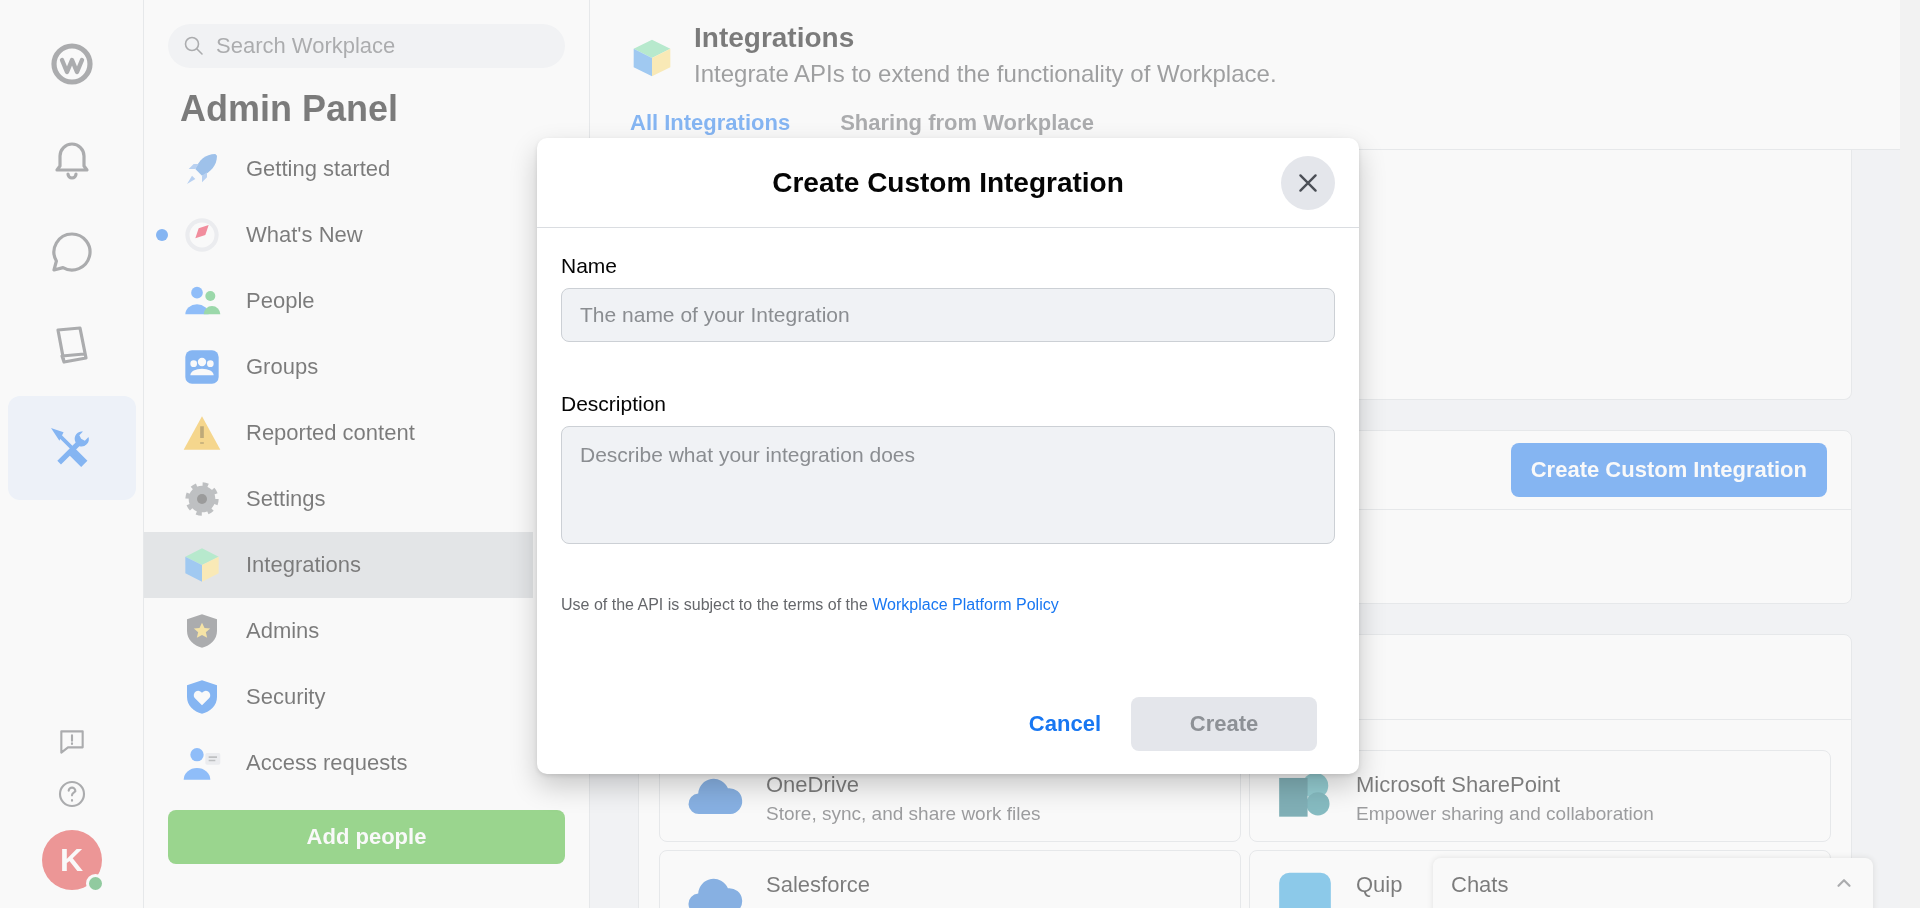  I want to click on field-label: Description, so click(614, 404).